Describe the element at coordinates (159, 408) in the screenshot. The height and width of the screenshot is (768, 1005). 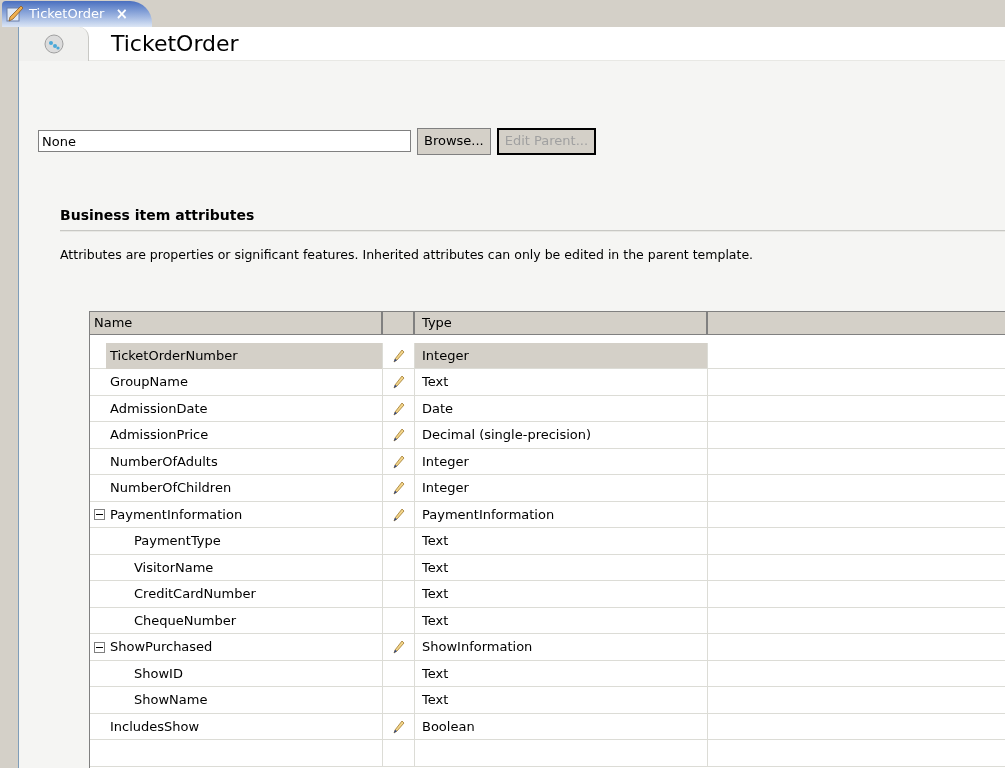
I see `attribute-name: AdmissionDate` at that location.